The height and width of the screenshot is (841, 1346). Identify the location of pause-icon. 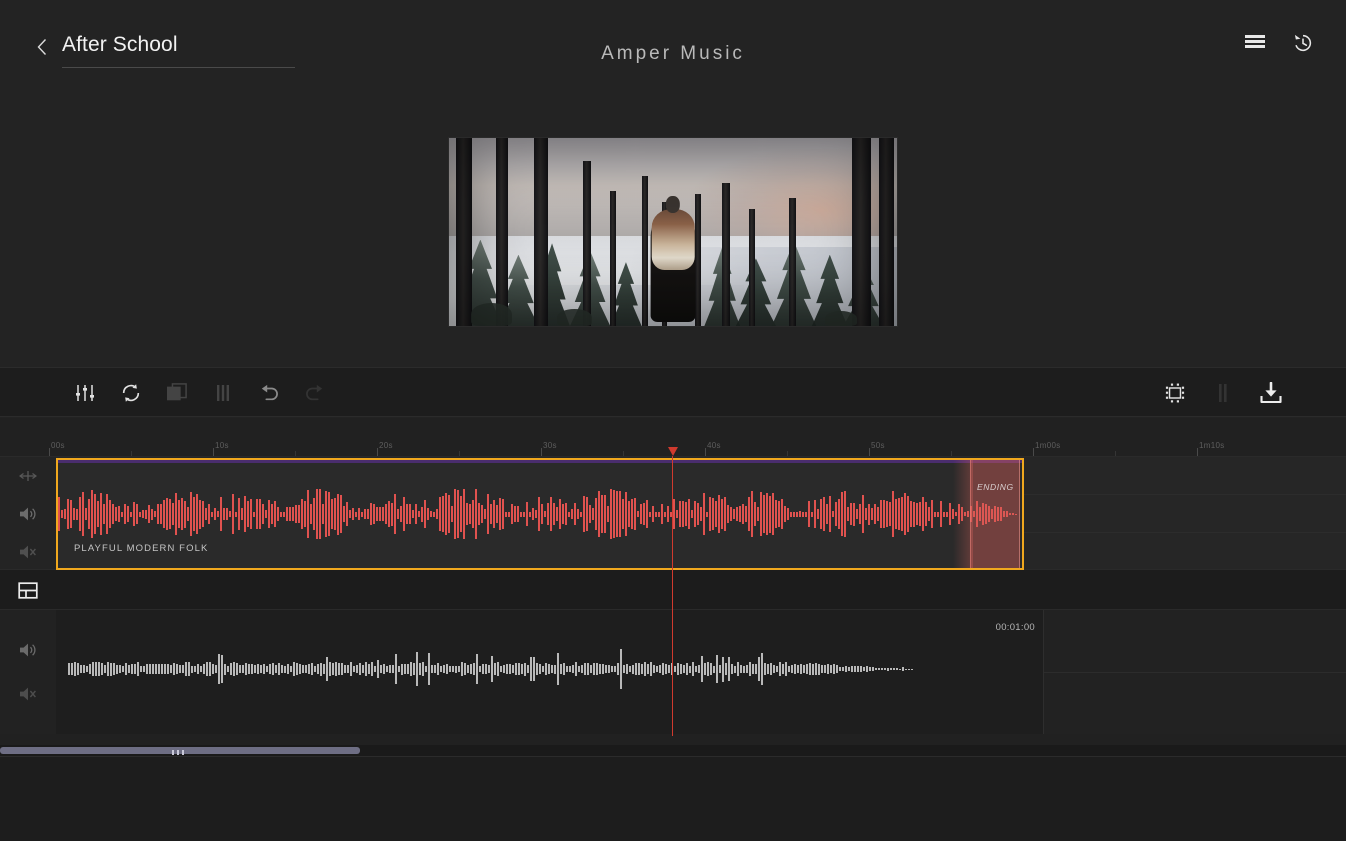
(223, 393).